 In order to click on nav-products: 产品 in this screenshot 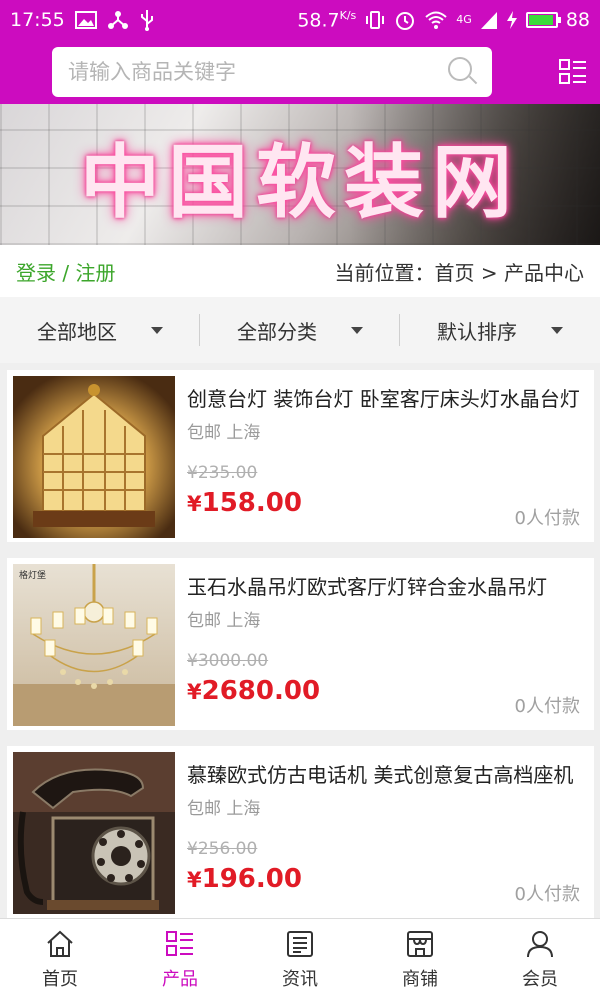, I will do `click(180, 959)`.